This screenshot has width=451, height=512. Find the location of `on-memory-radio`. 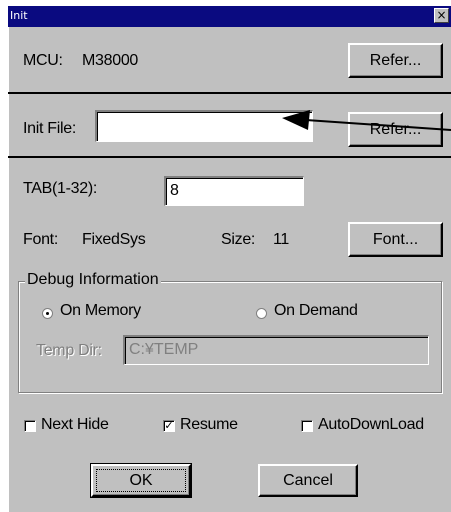

on-memory-radio is located at coordinates (47, 313).